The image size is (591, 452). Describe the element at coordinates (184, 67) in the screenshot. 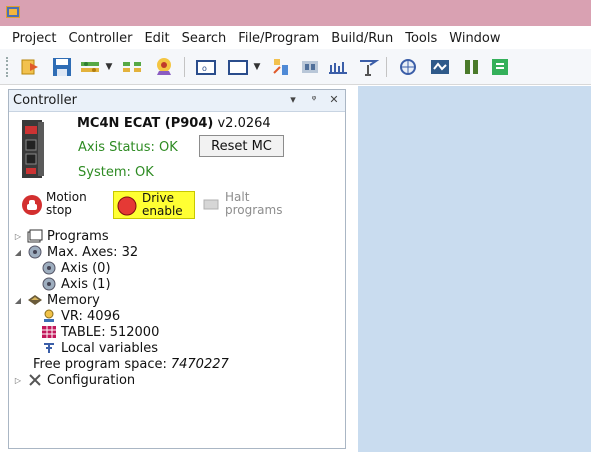

I see `toolbar-separator` at that location.